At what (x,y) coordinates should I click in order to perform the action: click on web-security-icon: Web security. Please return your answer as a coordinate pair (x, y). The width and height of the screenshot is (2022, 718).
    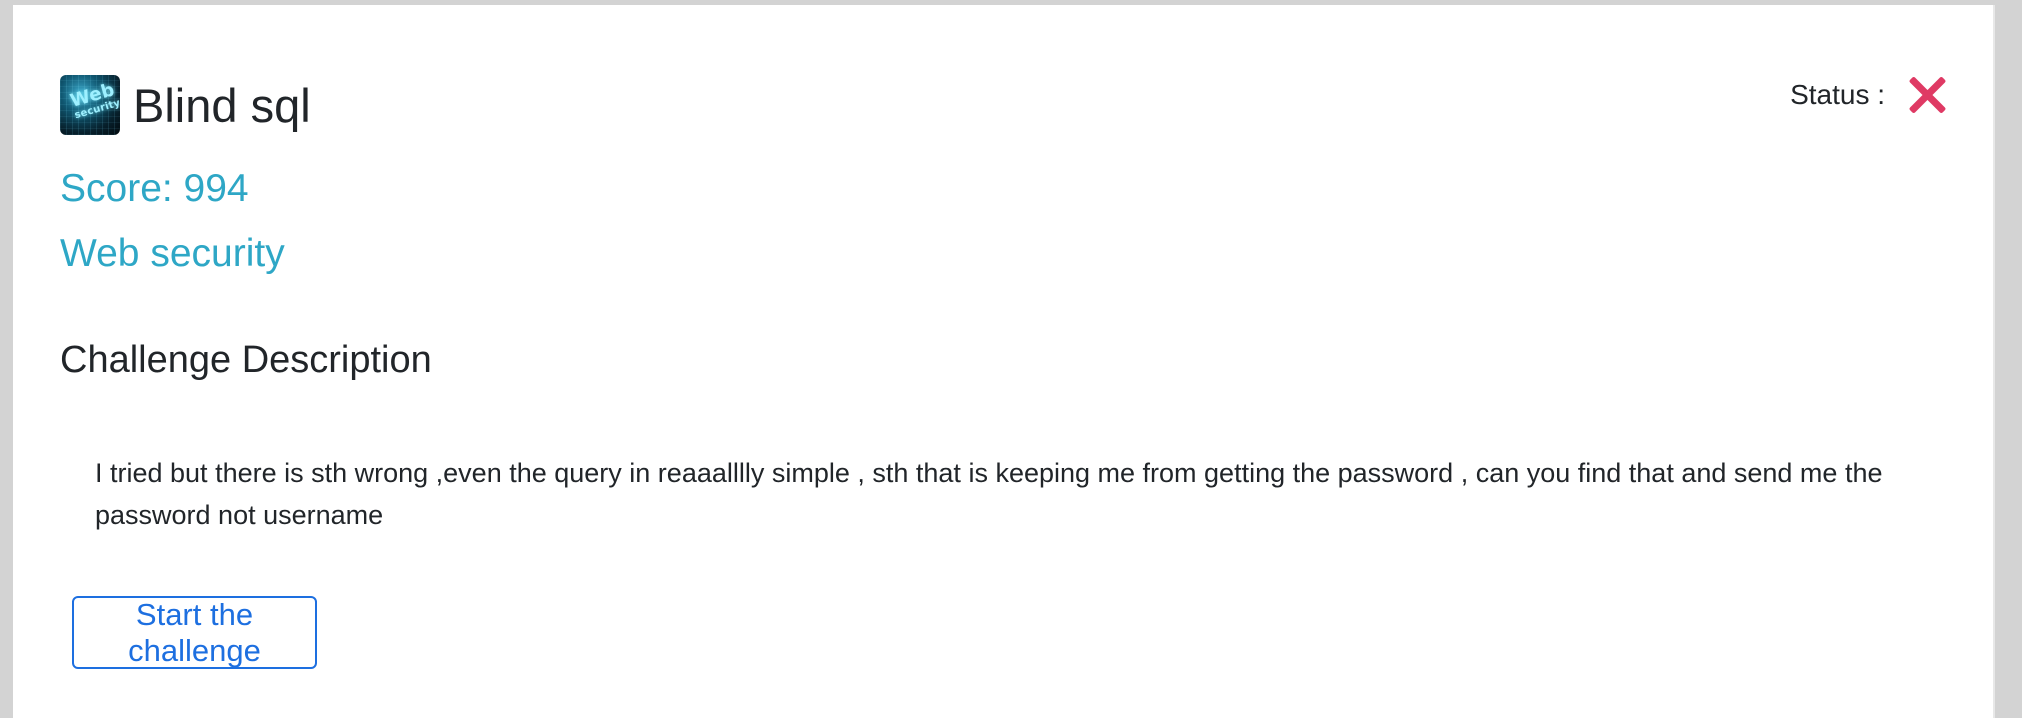
    Looking at the image, I should click on (90, 105).